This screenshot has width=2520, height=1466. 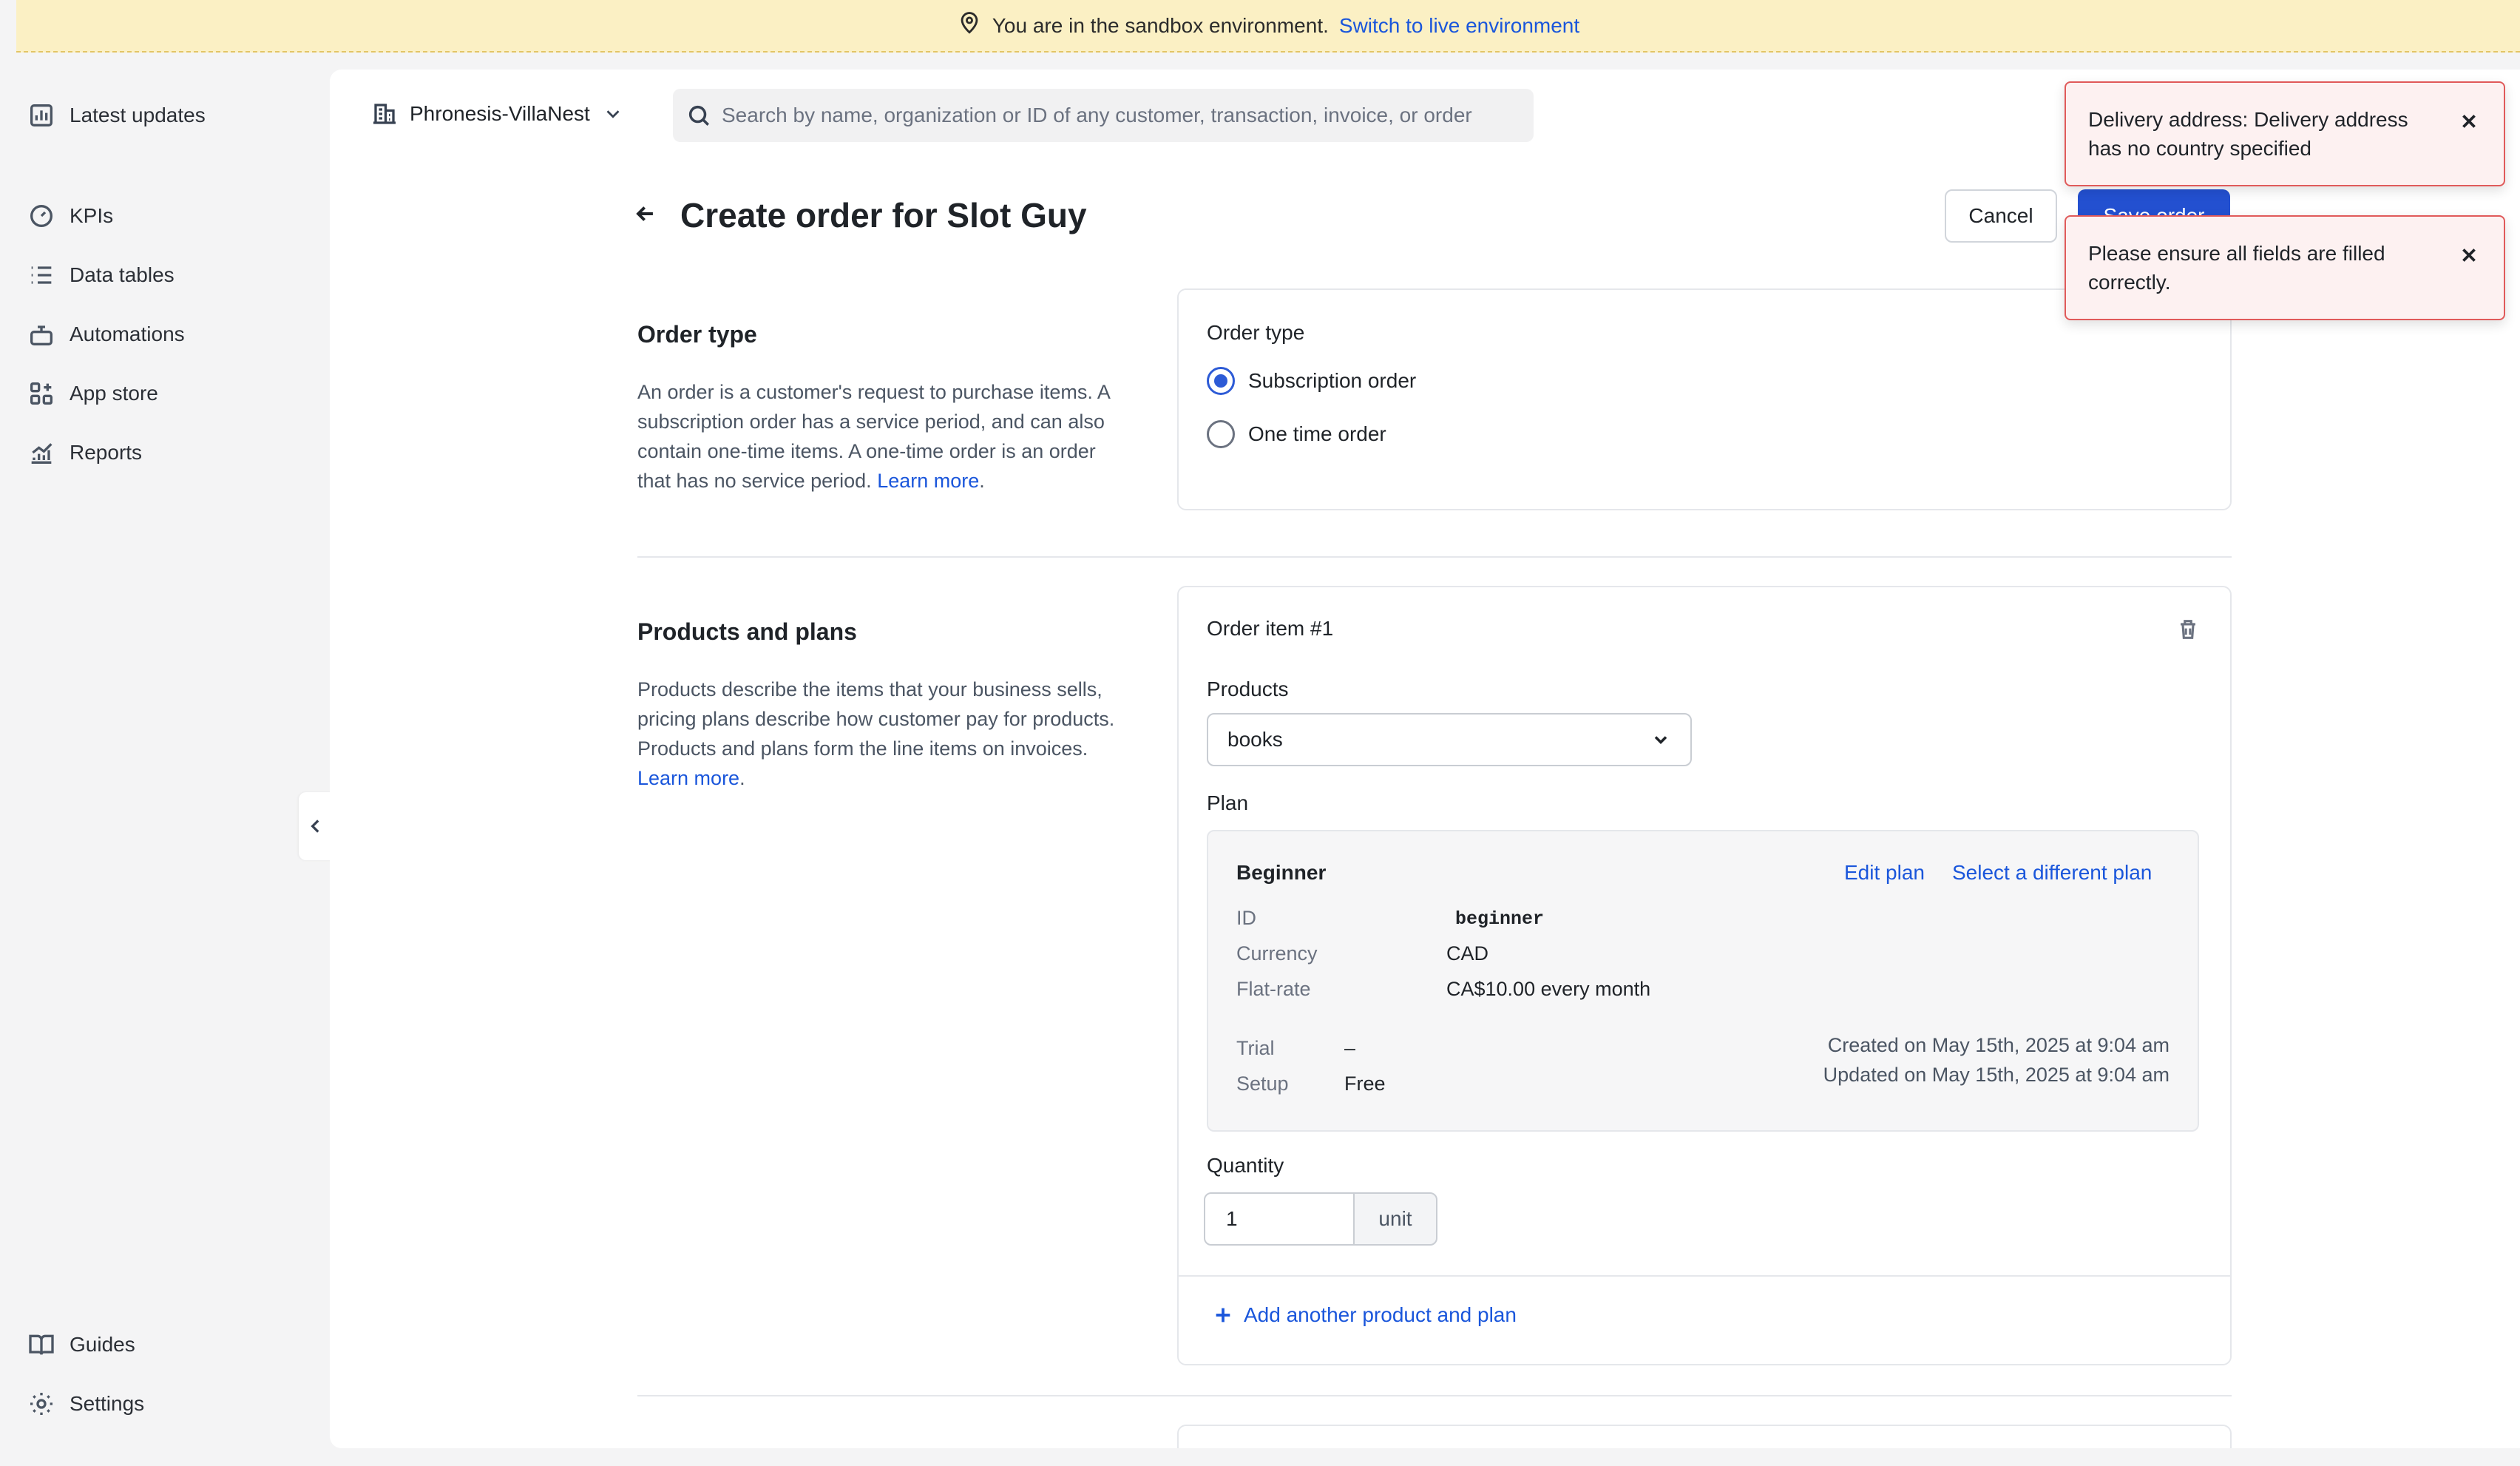 I want to click on chart-line-icon, so click(x=41, y=453).